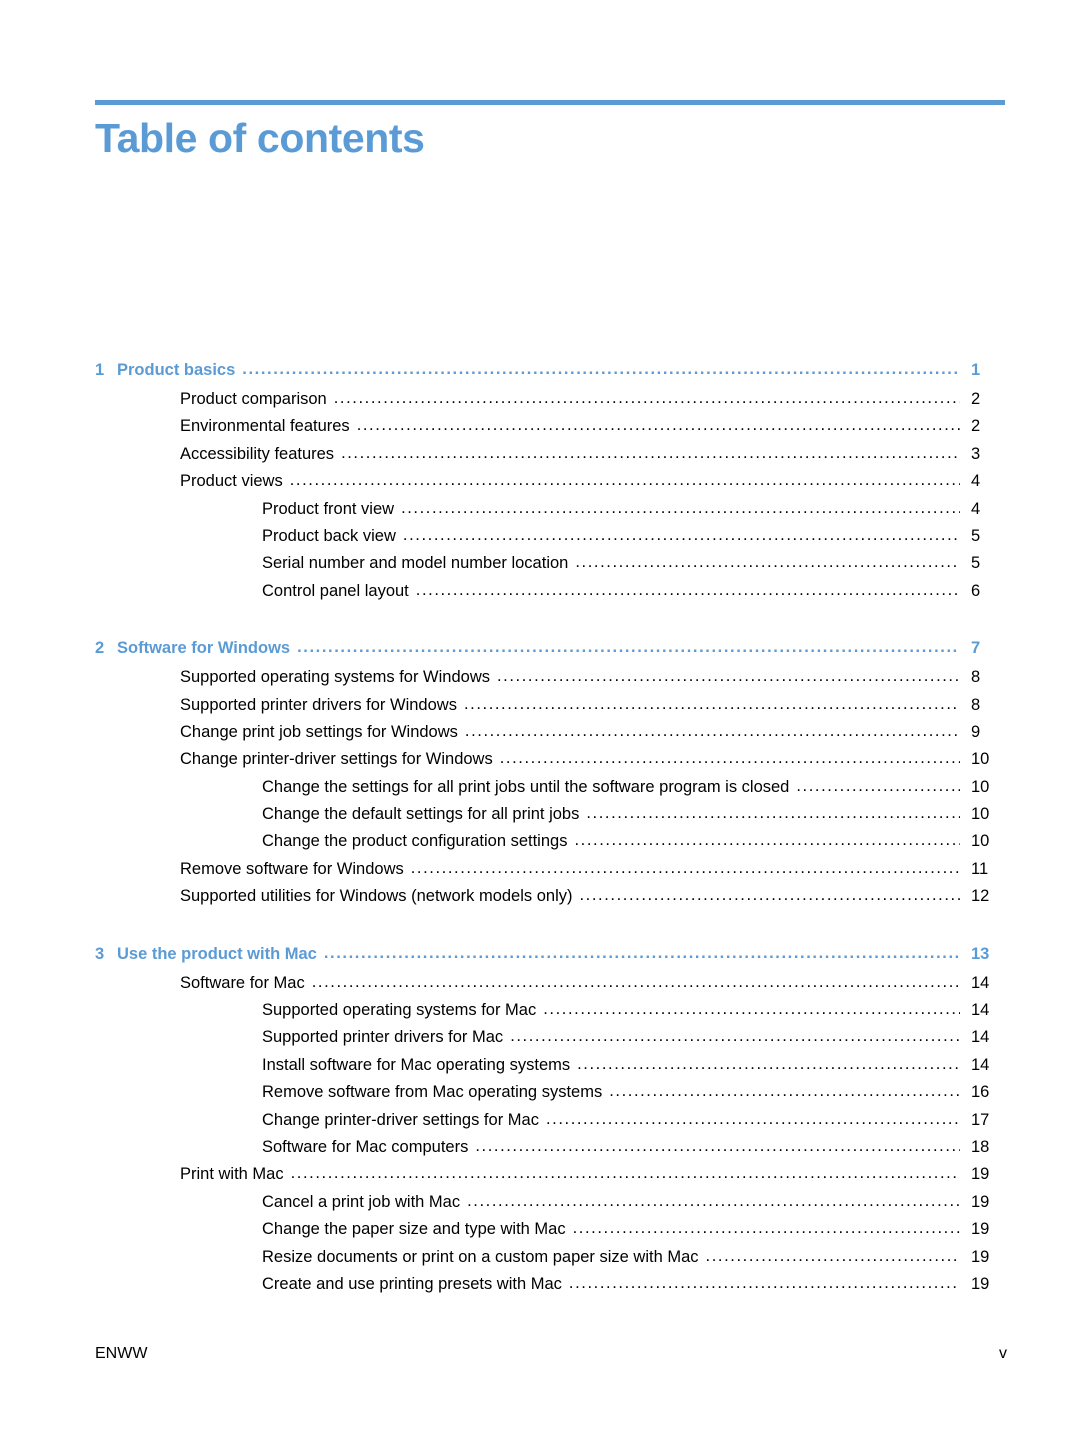 This screenshot has width=1080, height=1437. Describe the element at coordinates (551, 486) in the screenshot. I see `toc-entry-level-1: Product views 4` at that location.